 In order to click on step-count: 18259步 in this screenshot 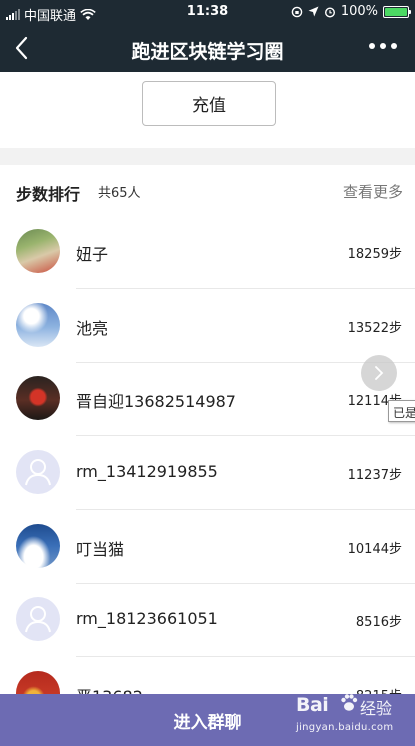, I will do `click(374, 254)`.